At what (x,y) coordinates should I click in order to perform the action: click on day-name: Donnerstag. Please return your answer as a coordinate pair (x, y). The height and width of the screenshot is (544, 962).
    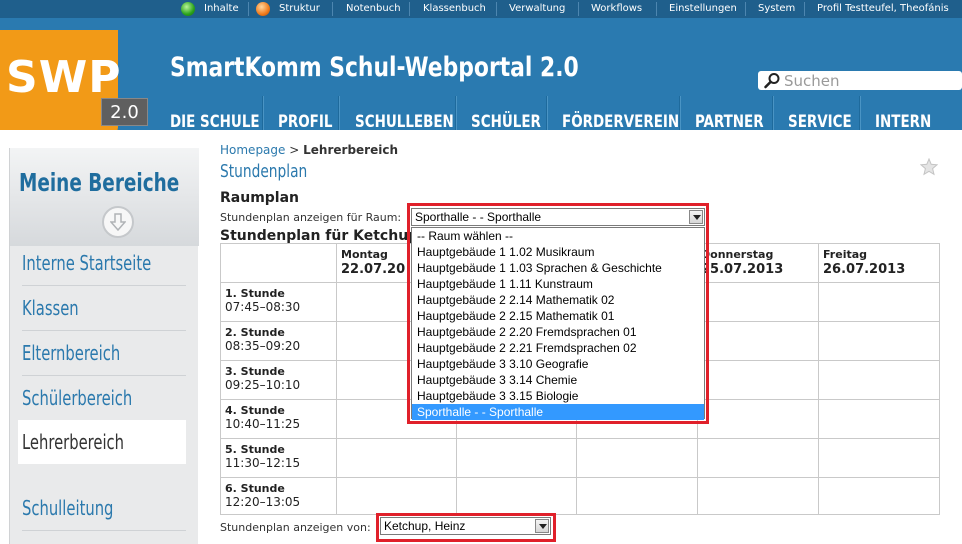
    Looking at the image, I should click on (737, 254).